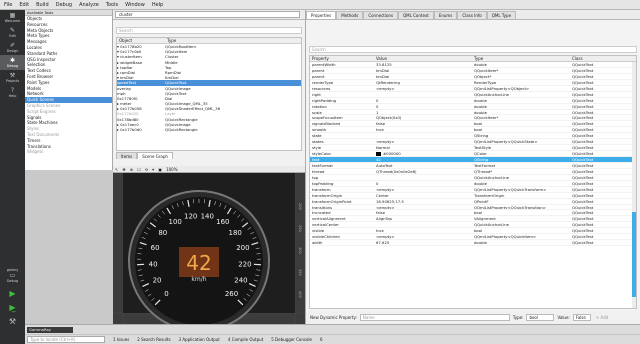 The height and width of the screenshot is (344, 640). Describe the element at coordinates (157, 5) in the screenshot. I see `menu-item-help: Help` at that location.